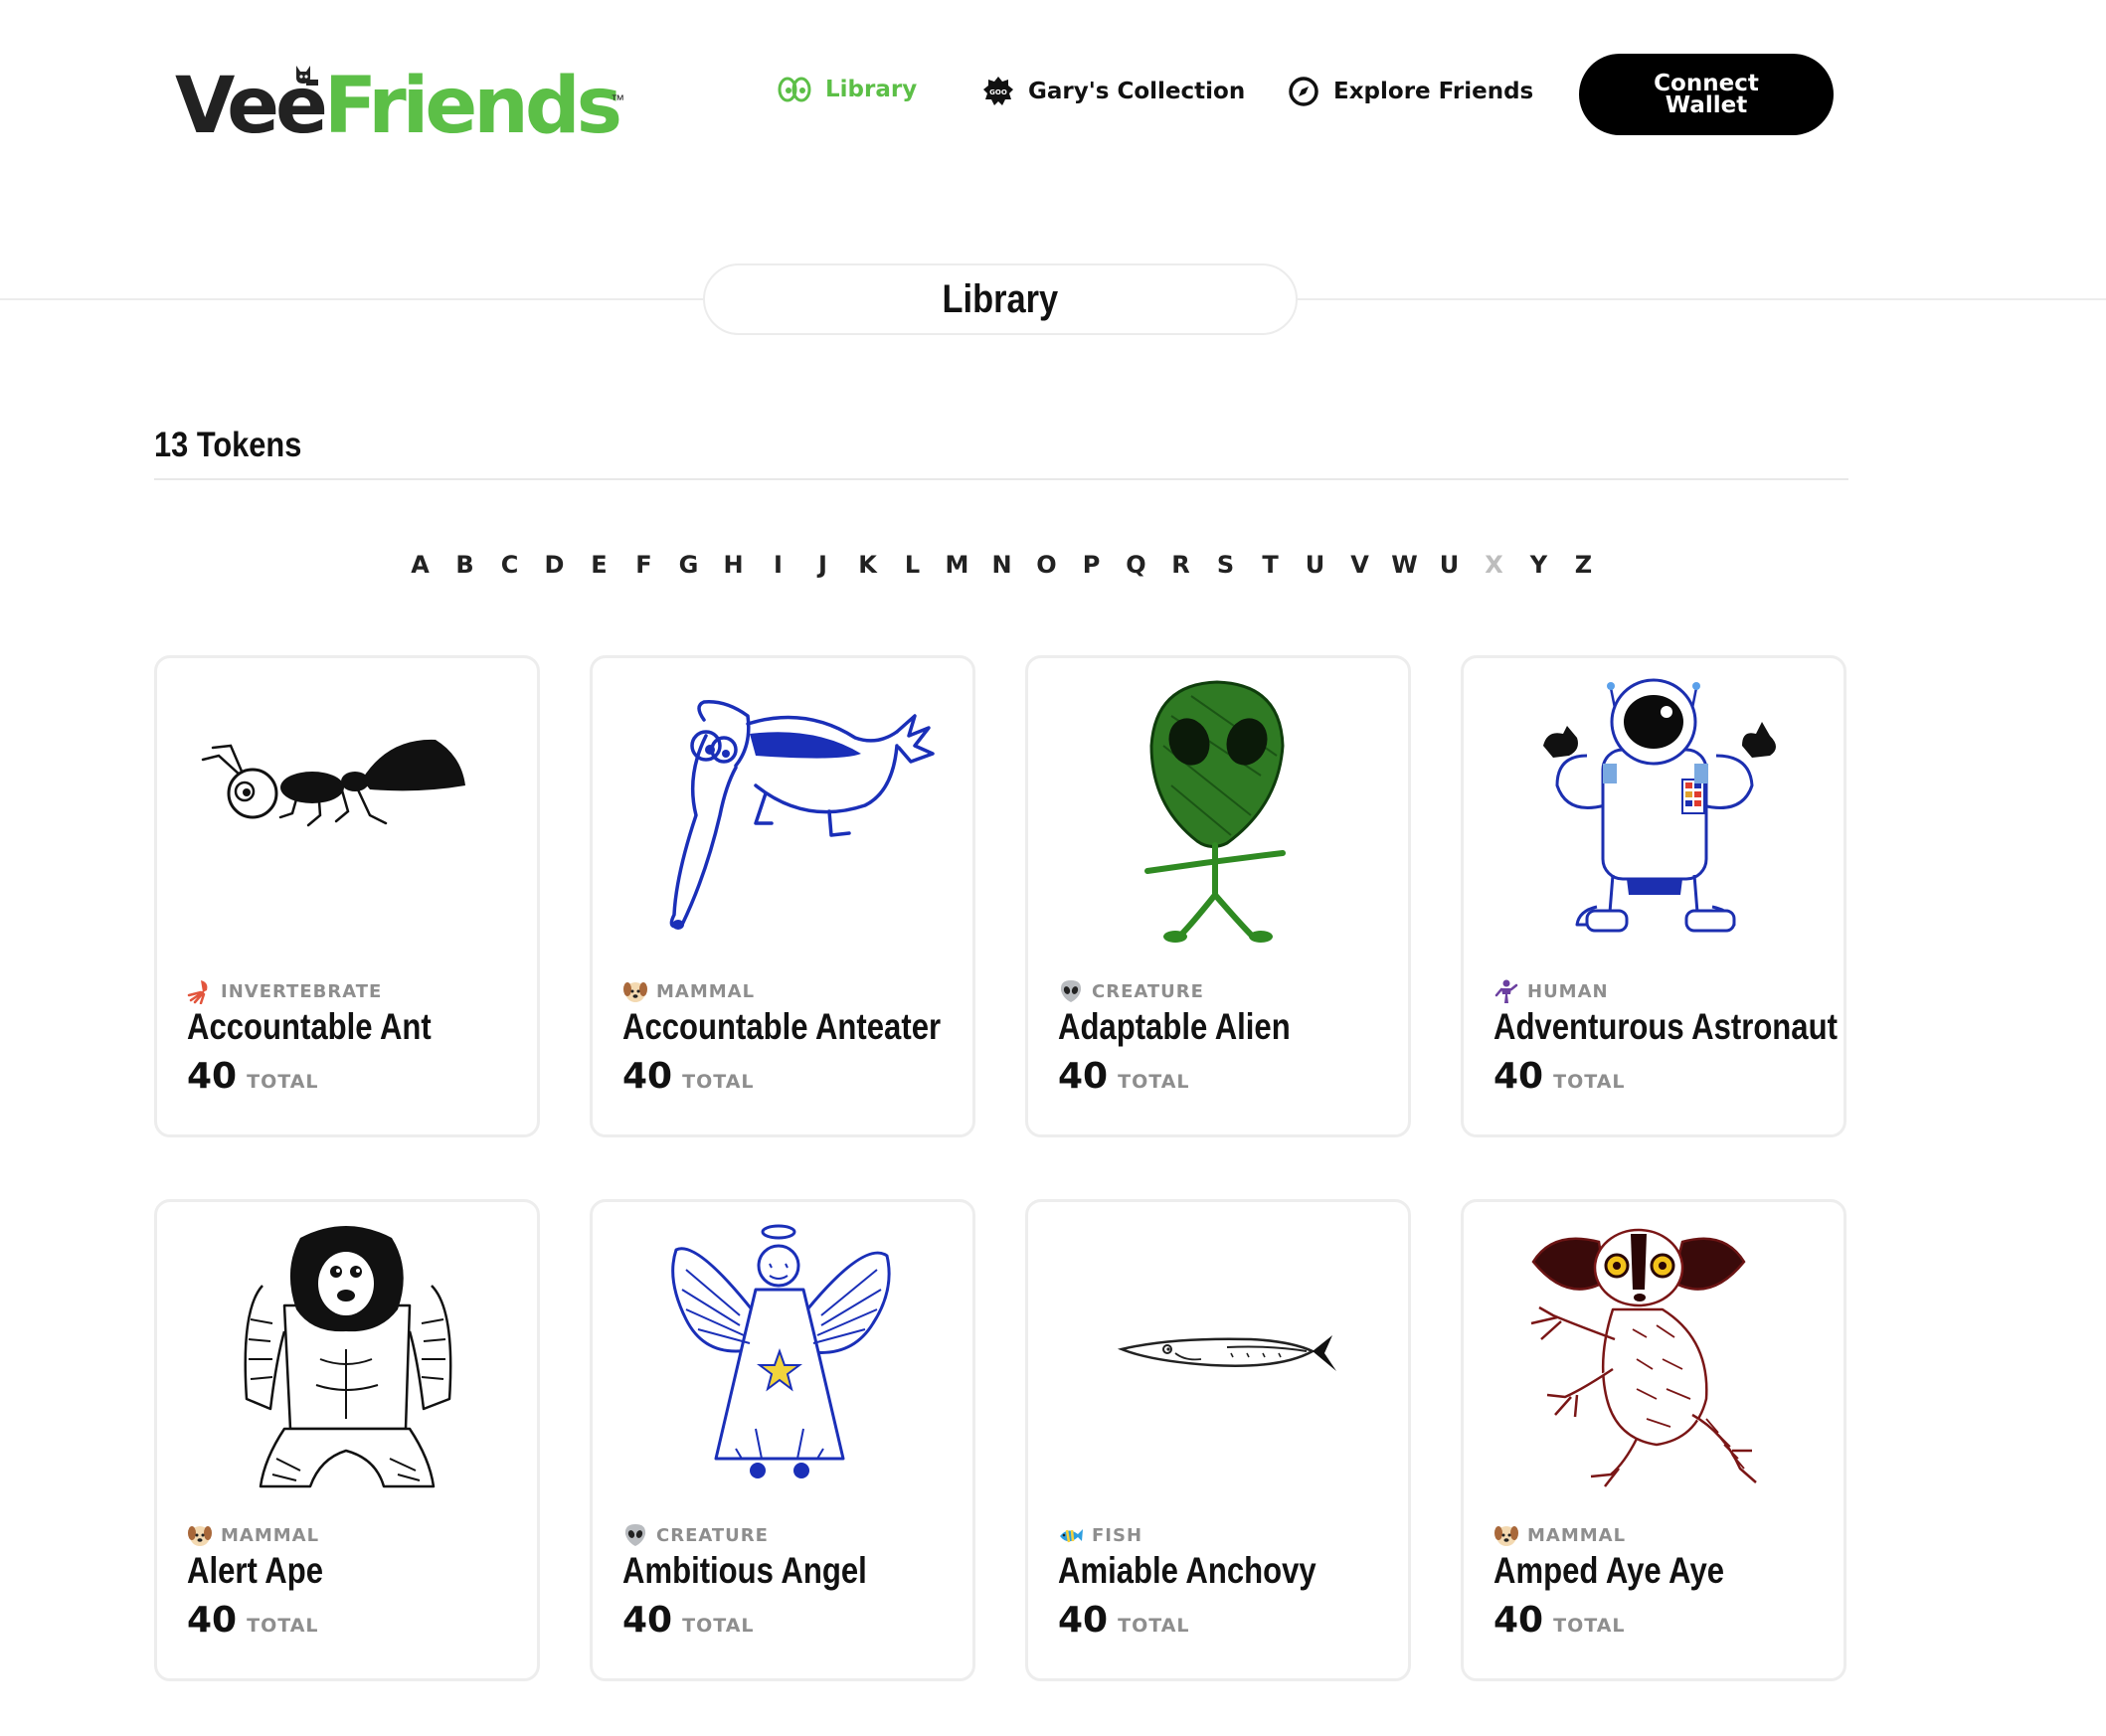 Image resolution: width=2106 pixels, height=1736 pixels. What do you see at coordinates (822, 565) in the screenshot?
I see `alphabet-letter-j: J` at bounding box center [822, 565].